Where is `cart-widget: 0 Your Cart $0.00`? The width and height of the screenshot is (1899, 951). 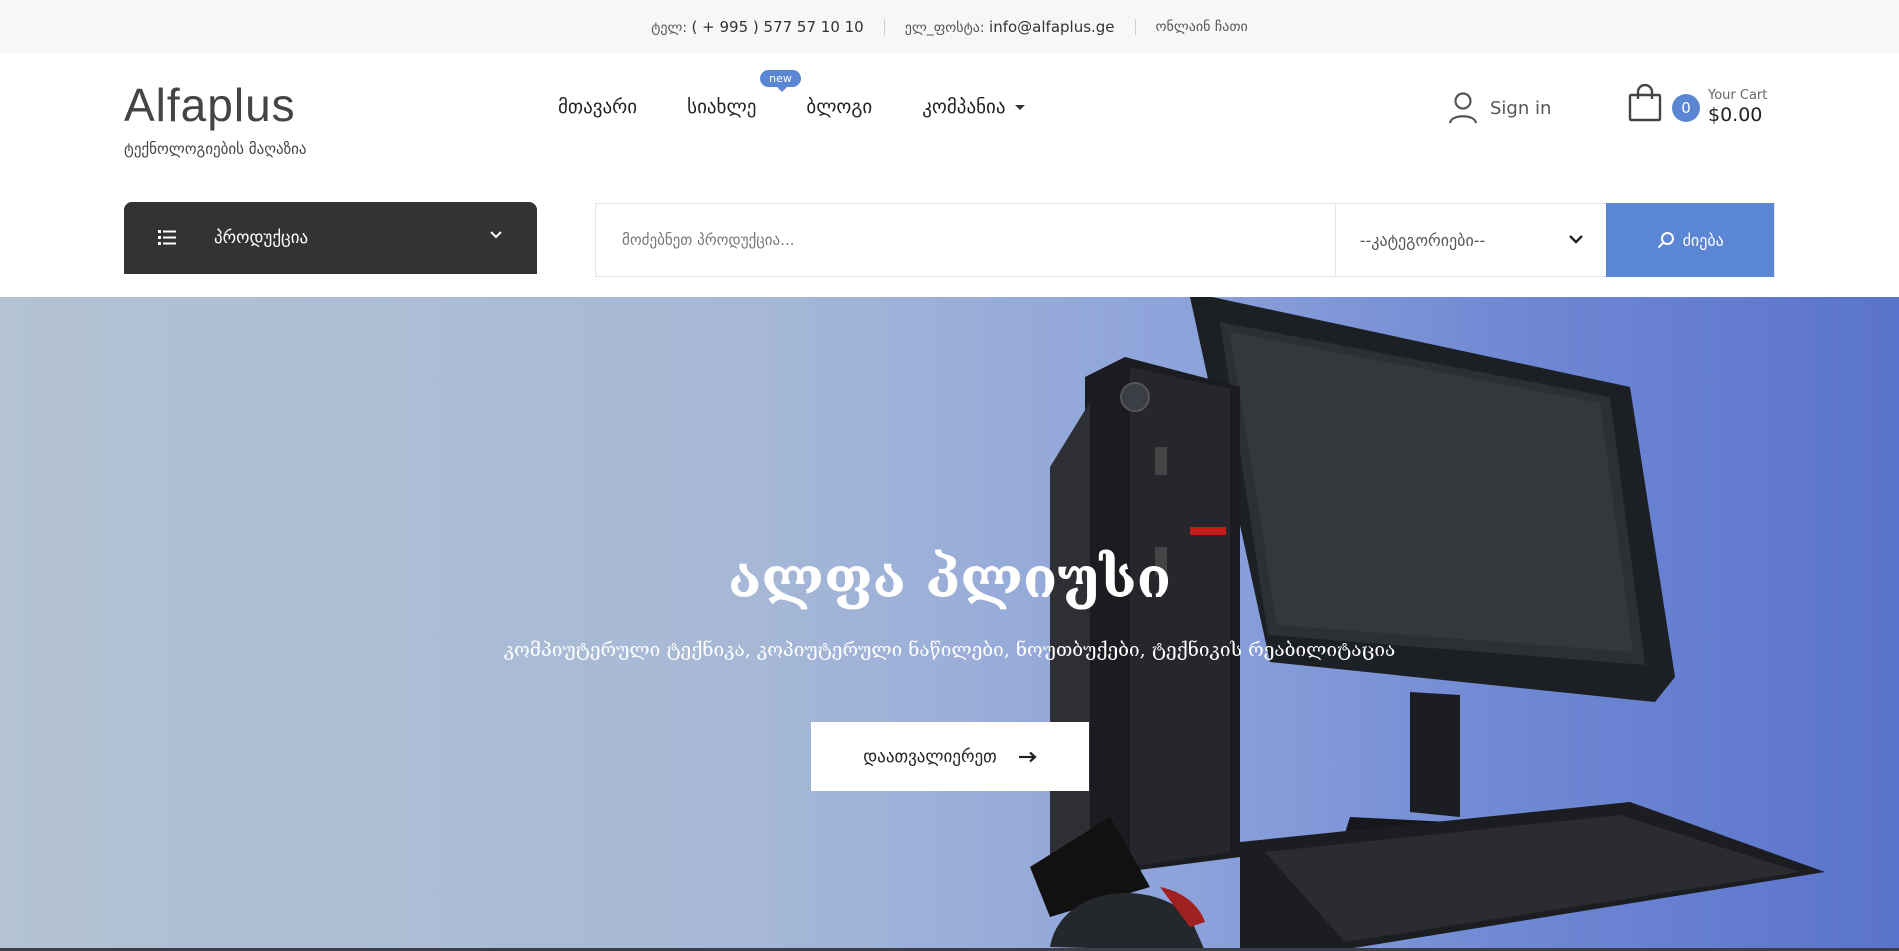
cart-widget: 0 Your Cart $0.00 is located at coordinates (1697, 105).